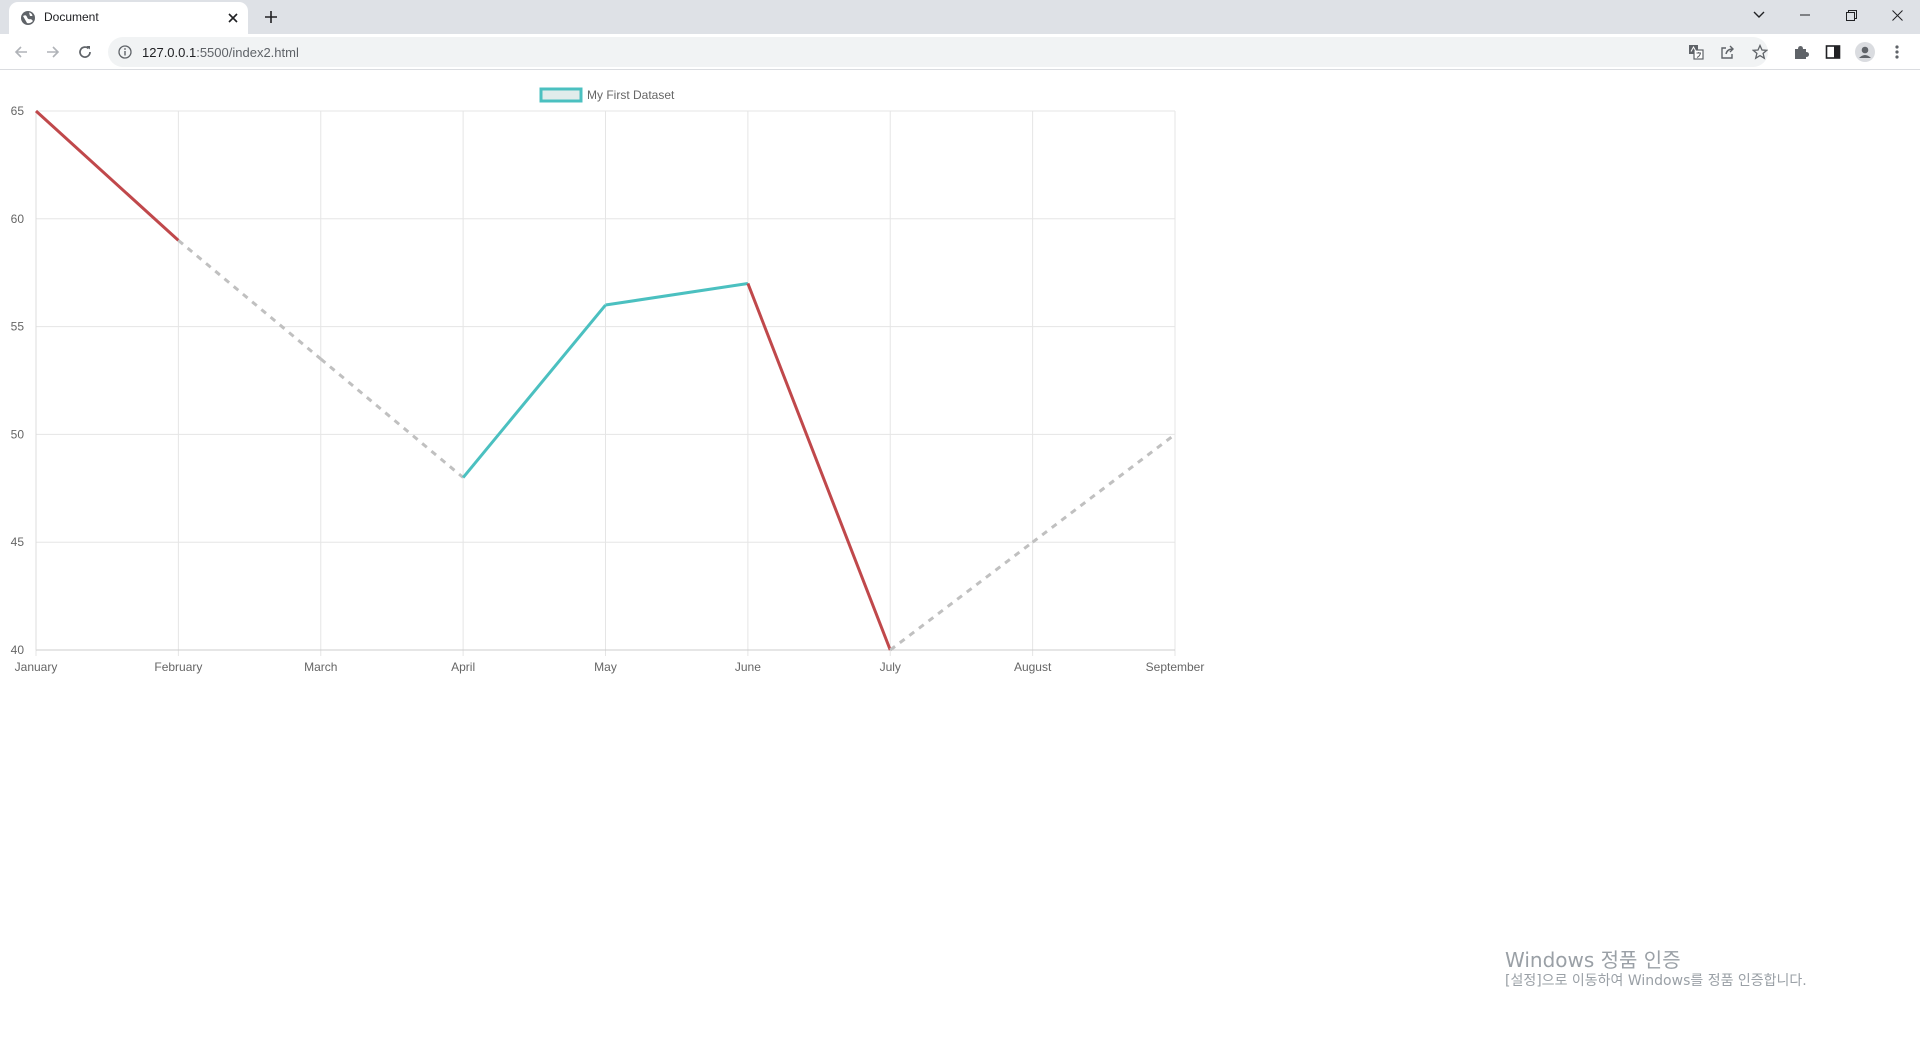  What do you see at coordinates (18, 327) in the screenshot?
I see `y-tick-label: 55` at bounding box center [18, 327].